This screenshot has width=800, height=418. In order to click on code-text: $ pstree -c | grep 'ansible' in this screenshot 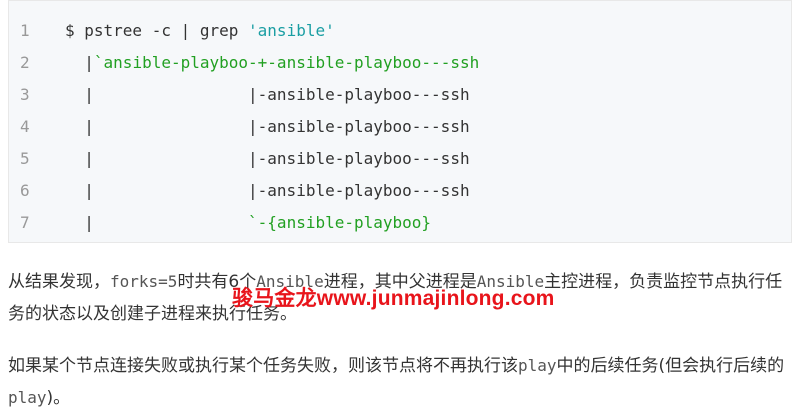, I will do `click(200, 31)`.